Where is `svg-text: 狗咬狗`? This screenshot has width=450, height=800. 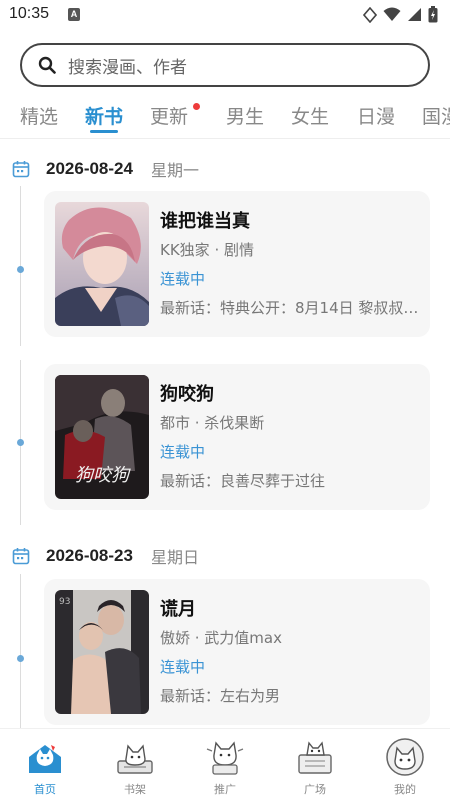
svg-text: 狗咬狗 is located at coordinates (103, 475).